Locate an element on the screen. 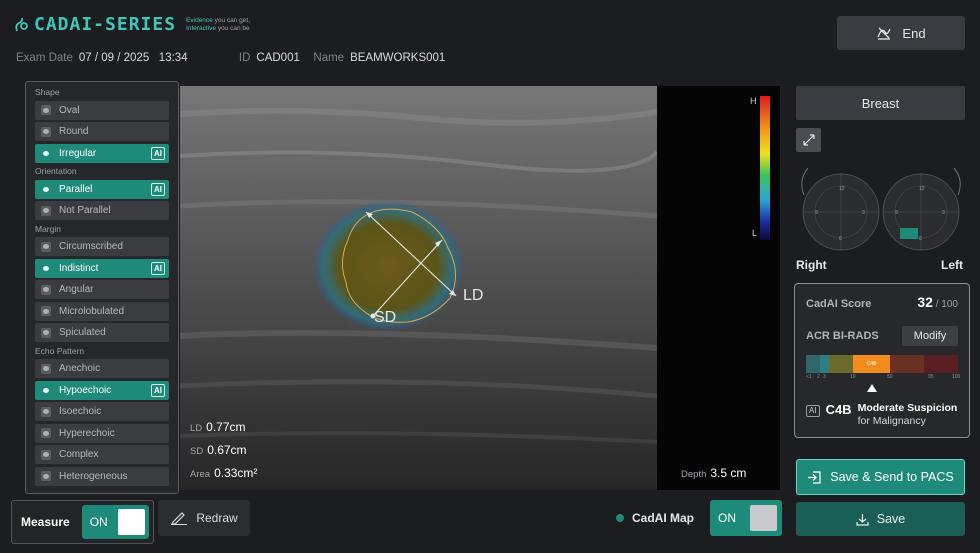 This screenshot has width=980, height=553. score-label: CadAI Score is located at coordinates (839, 304).